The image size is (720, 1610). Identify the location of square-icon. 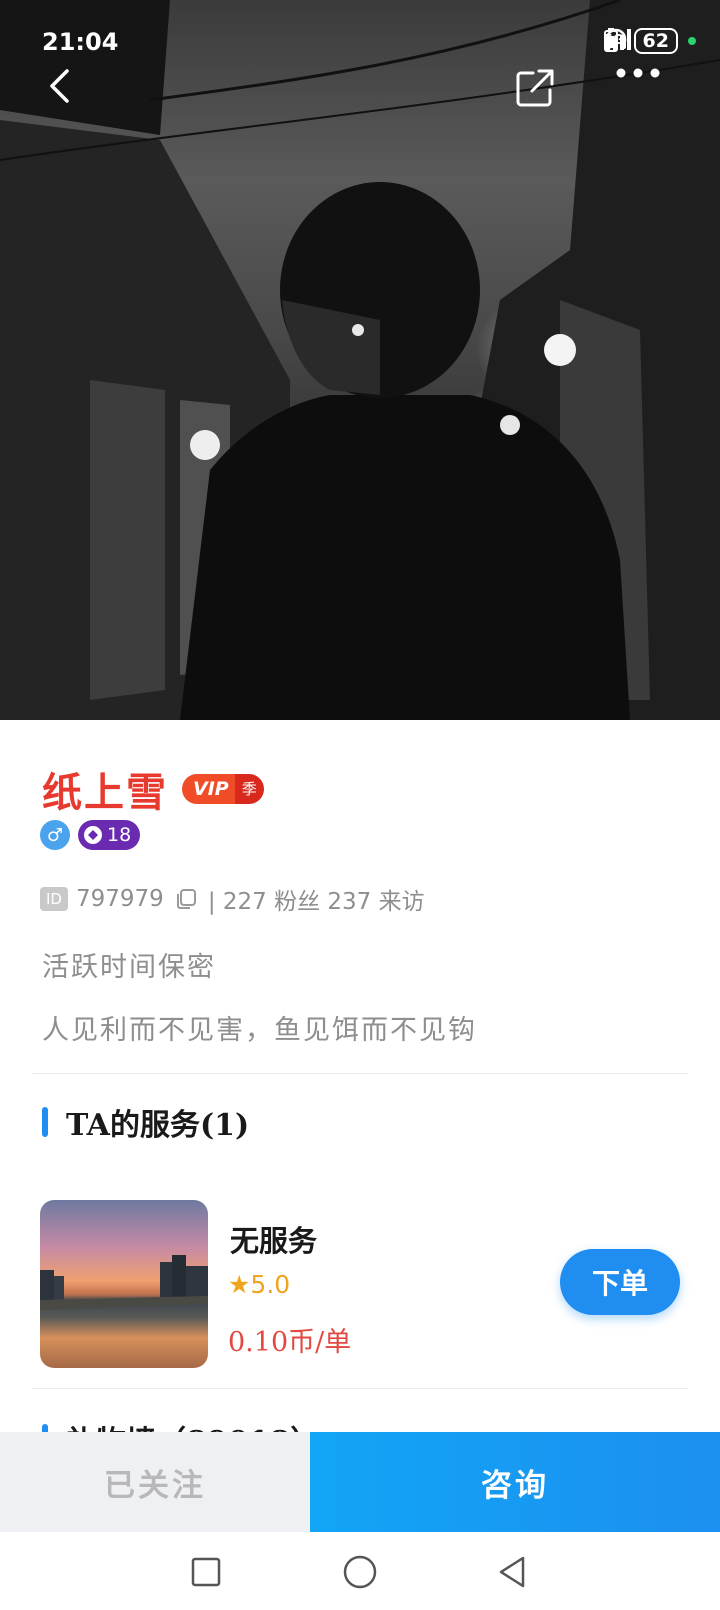
(206, 1572).